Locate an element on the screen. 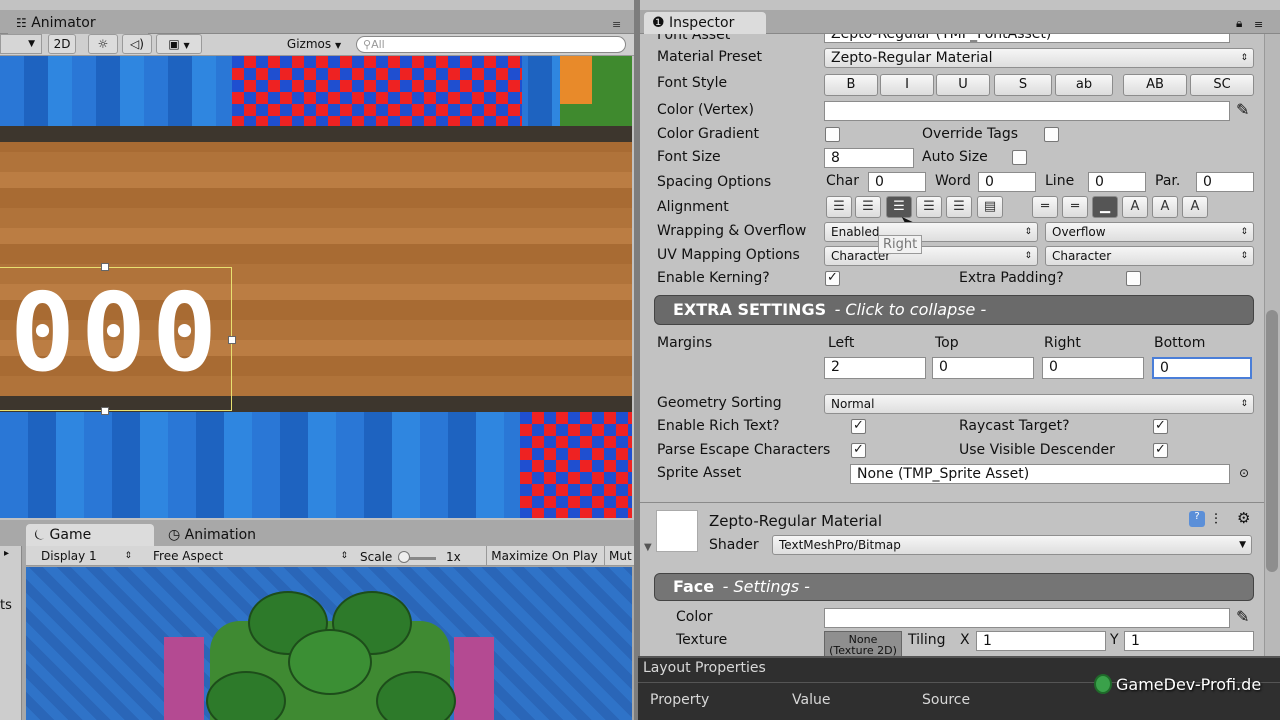 The height and width of the screenshot is (720, 1280). align-left-button: ☰ is located at coordinates (839, 207).